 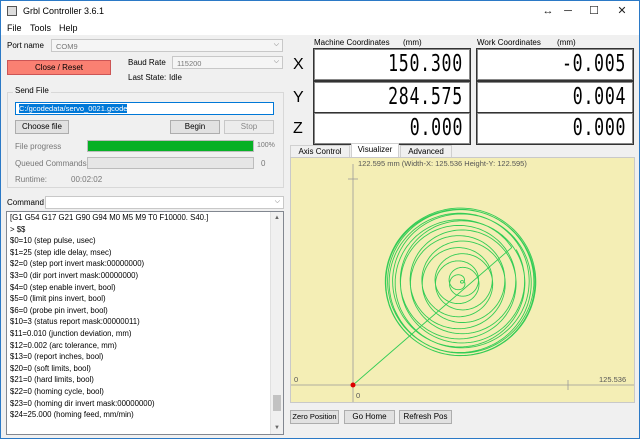 I want to click on console-line: $3=0 (dir port invert mask:00000000), so click(x=74, y=275).